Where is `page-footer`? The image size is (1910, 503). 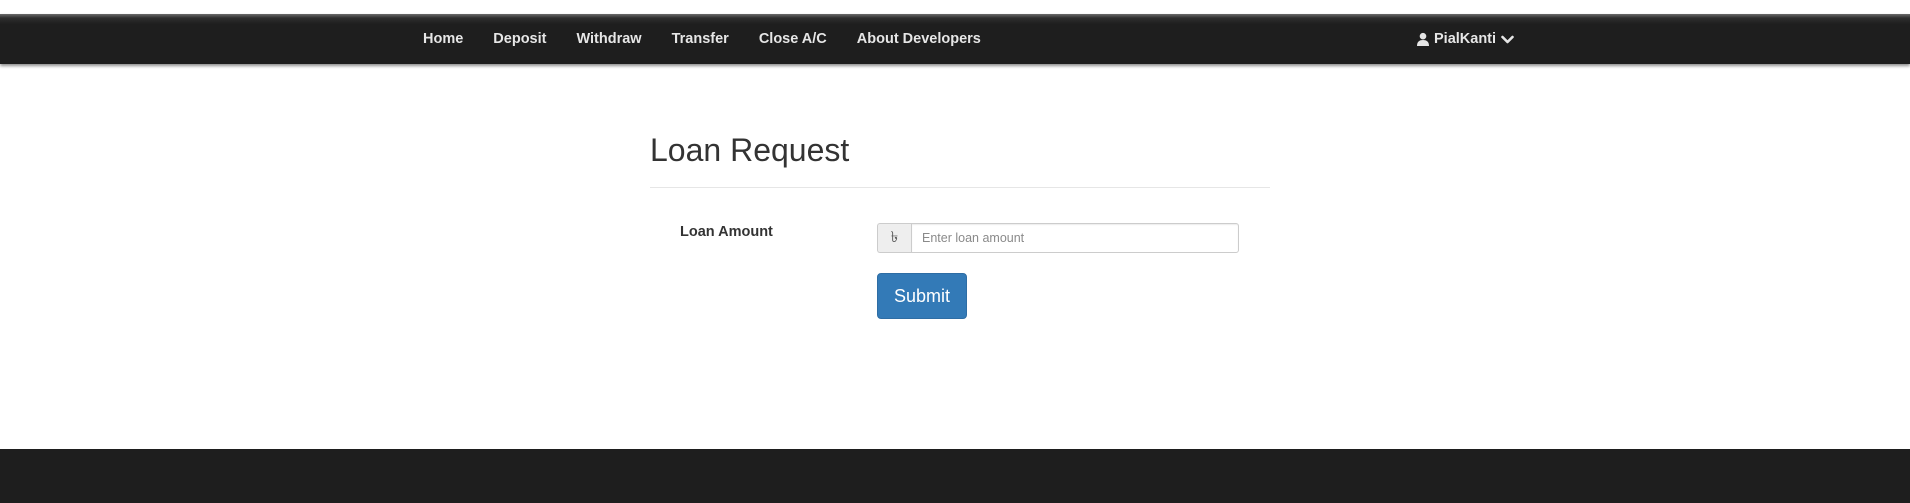 page-footer is located at coordinates (955, 476).